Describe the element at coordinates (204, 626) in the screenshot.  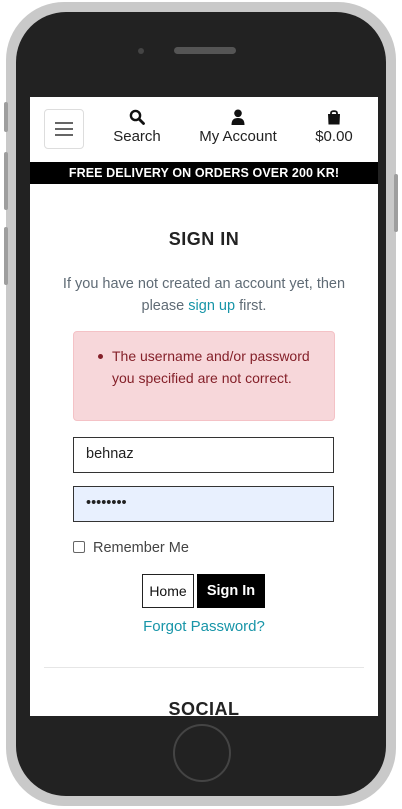
I see `forgot-password-link: Forgot Password?` at that location.